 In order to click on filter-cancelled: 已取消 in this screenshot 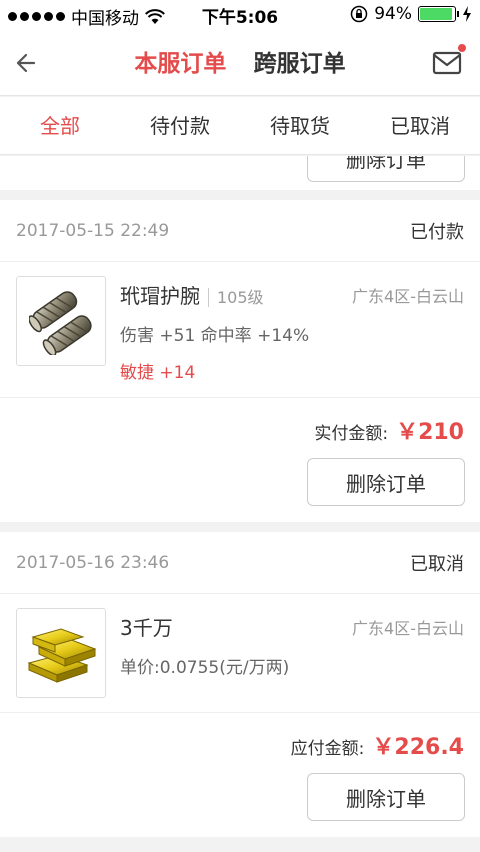, I will do `click(420, 125)`.